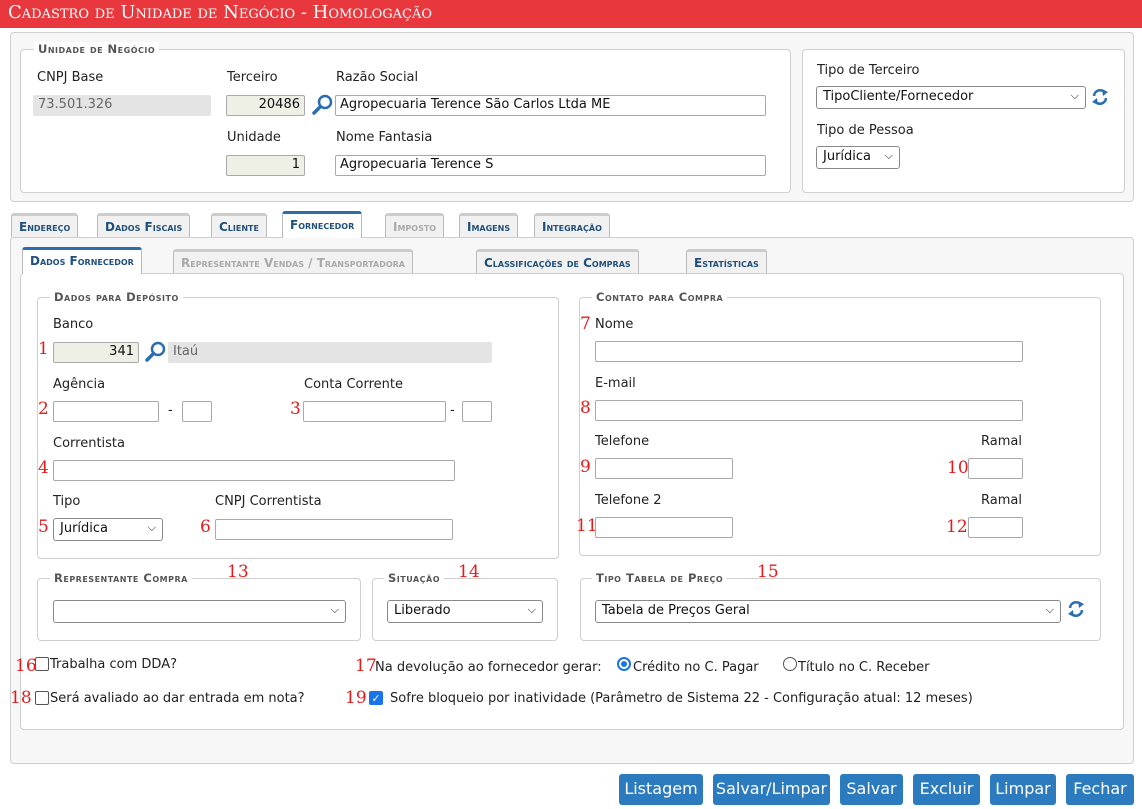 The width and height of the screenshot is (1142, 809). What do you see at coordinates (664, 527) in the screenshot?
I see `telefone2-field` at bounding box center [664, 527].